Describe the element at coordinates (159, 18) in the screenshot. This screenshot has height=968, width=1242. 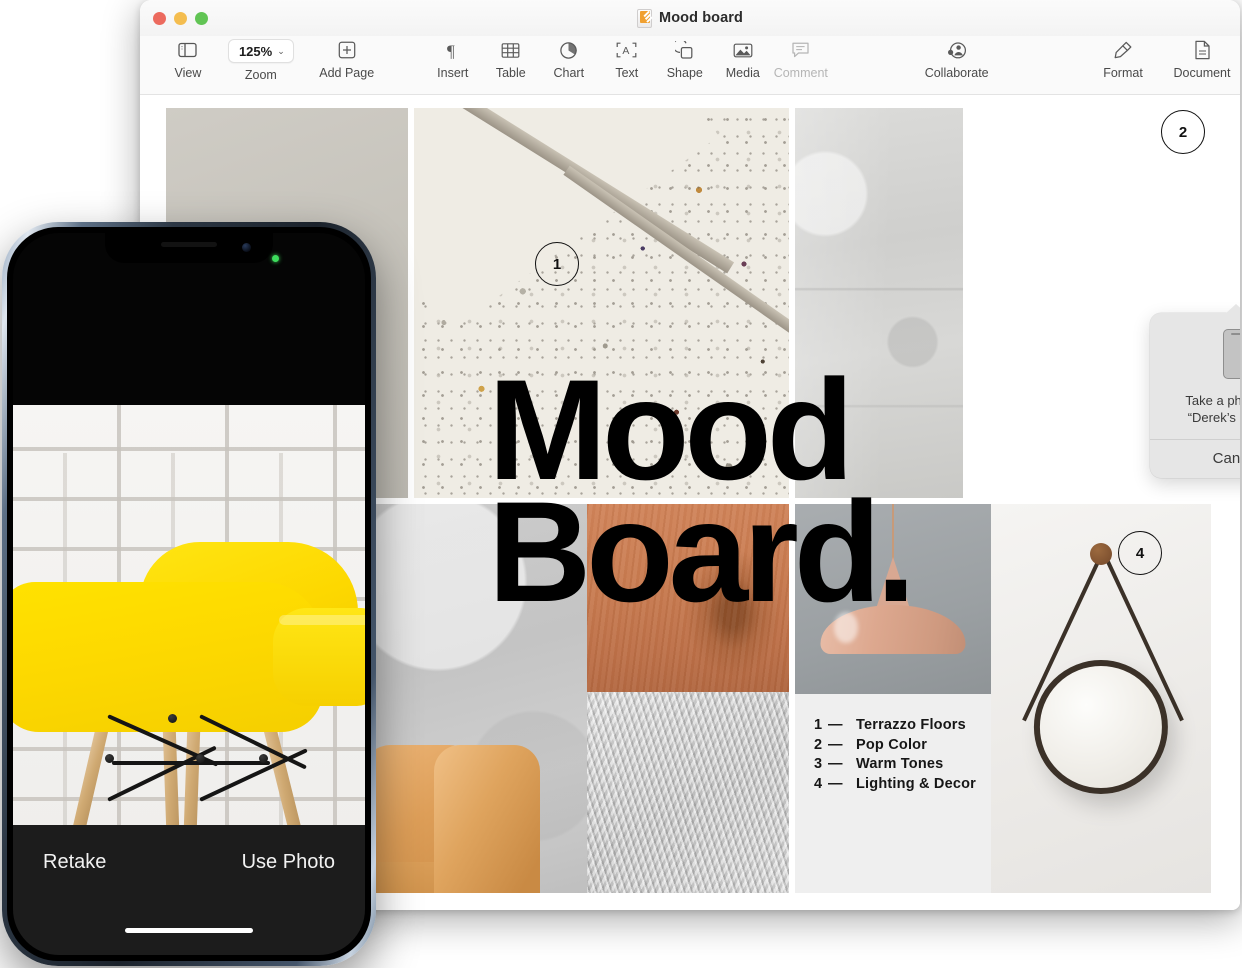
I see `close-button` at that location.